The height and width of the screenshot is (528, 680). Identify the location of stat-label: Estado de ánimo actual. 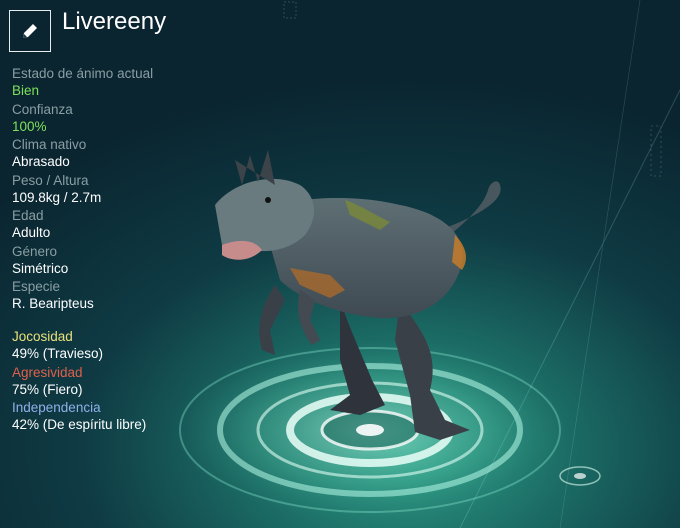
(83, 73).